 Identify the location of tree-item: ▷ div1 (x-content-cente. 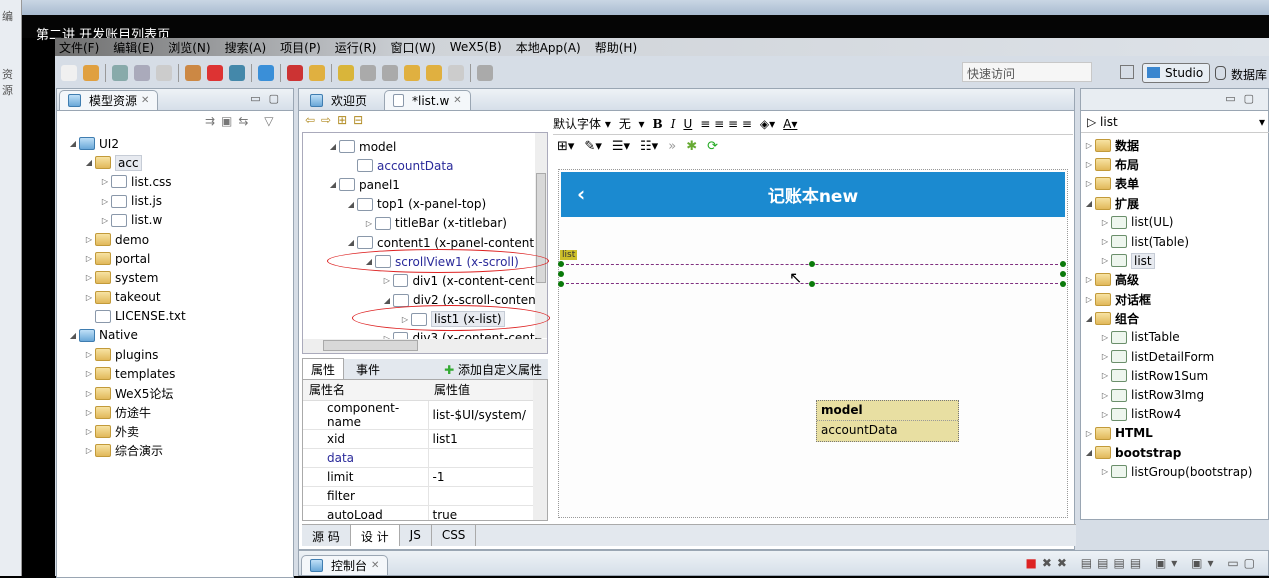
(434, 280).